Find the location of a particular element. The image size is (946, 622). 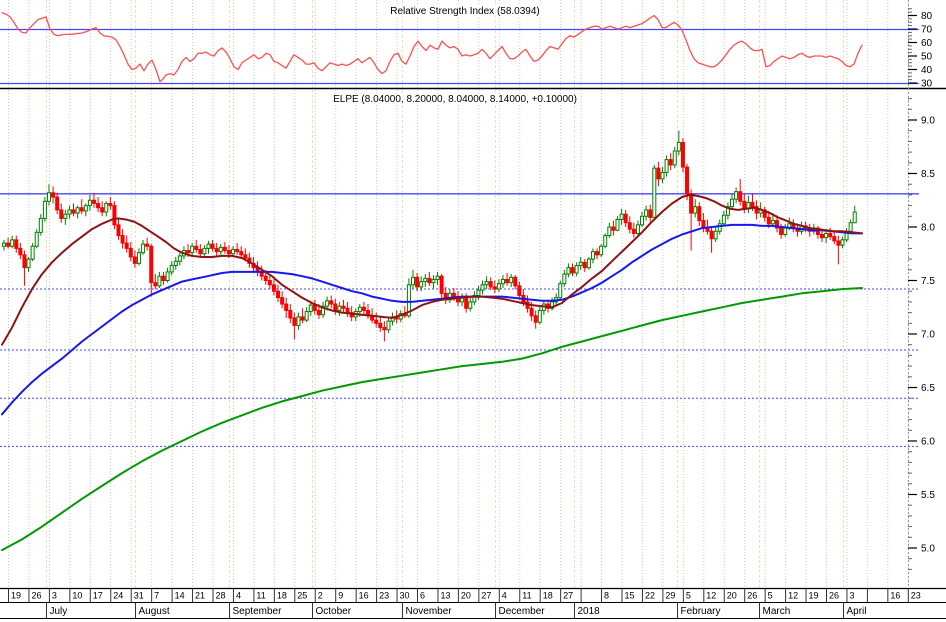

svg-text: 14 is located at coordinates (180, 596).